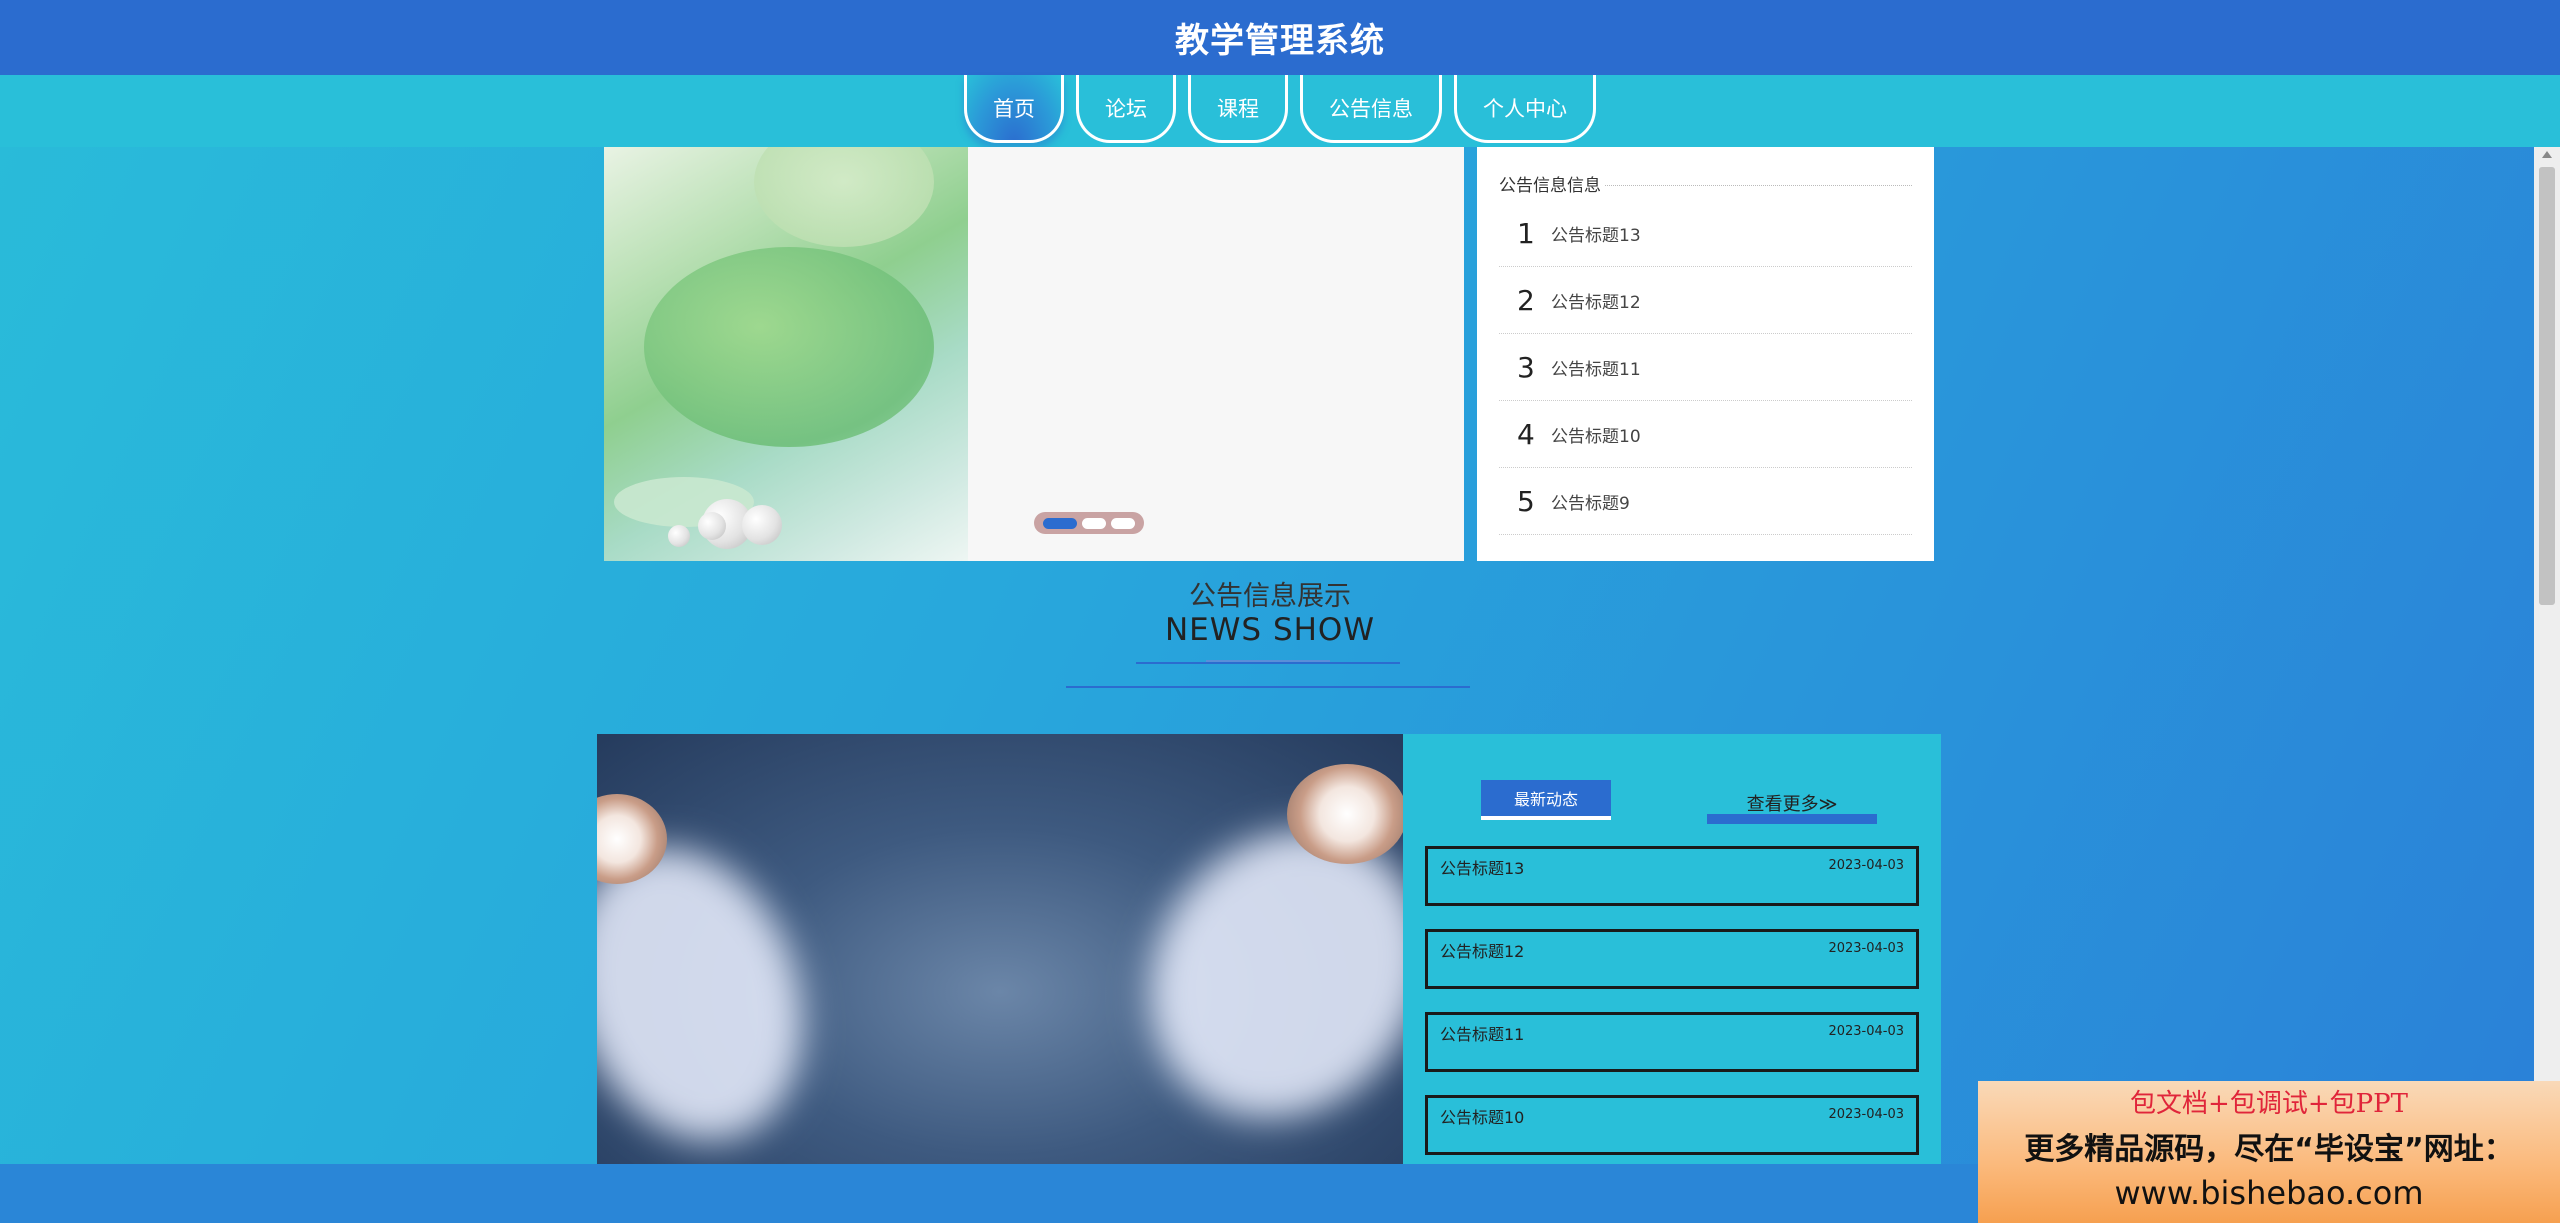 This screenshot has height=1223, width=2560. Describe the element at coordinates (1526, 233) in the screenshot. I see `notice-rank: 1` at that location.